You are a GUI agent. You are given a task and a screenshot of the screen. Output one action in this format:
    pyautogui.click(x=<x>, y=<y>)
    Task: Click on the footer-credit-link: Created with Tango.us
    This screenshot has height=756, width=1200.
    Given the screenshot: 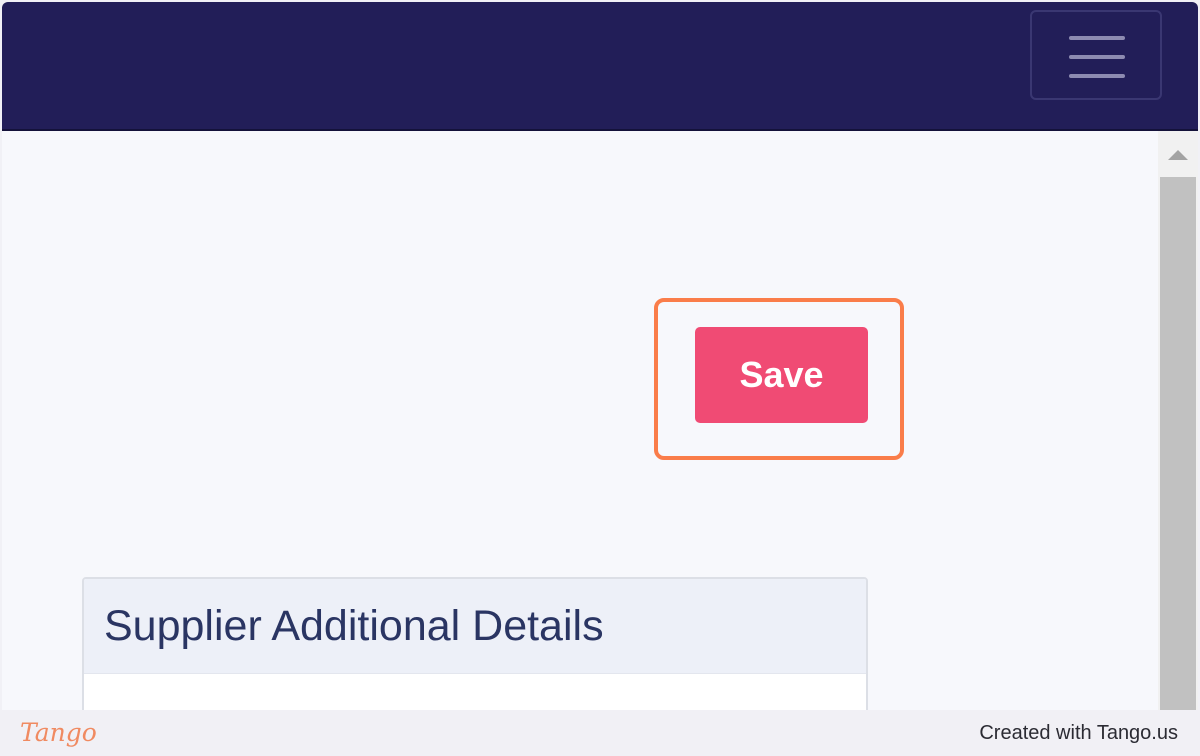 What is the action you would take?
    pyautogui.click(x=1078, y=733)
    